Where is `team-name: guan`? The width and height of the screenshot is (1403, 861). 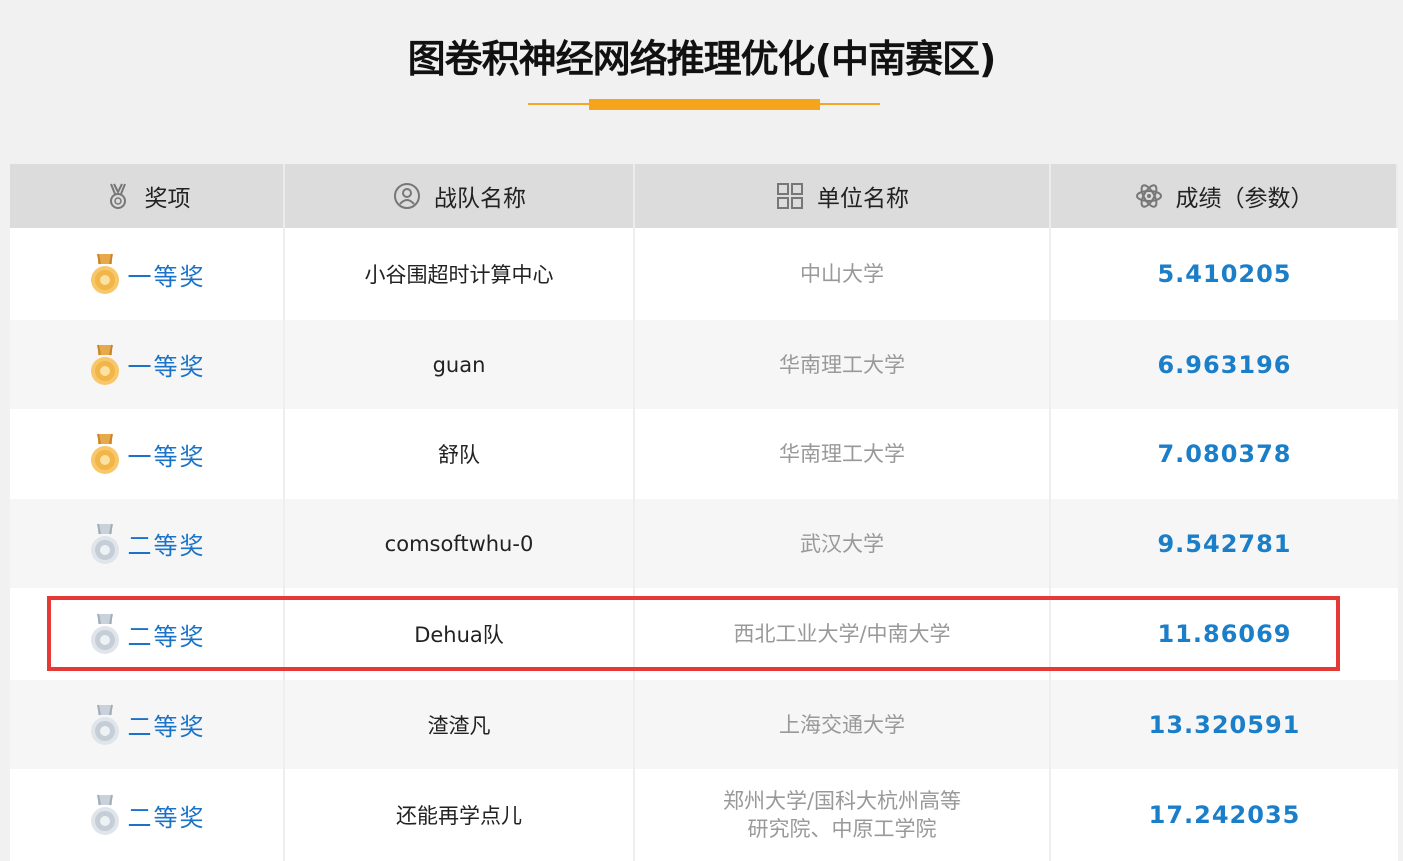 team-name: guan is located at coordinates (460, 364).